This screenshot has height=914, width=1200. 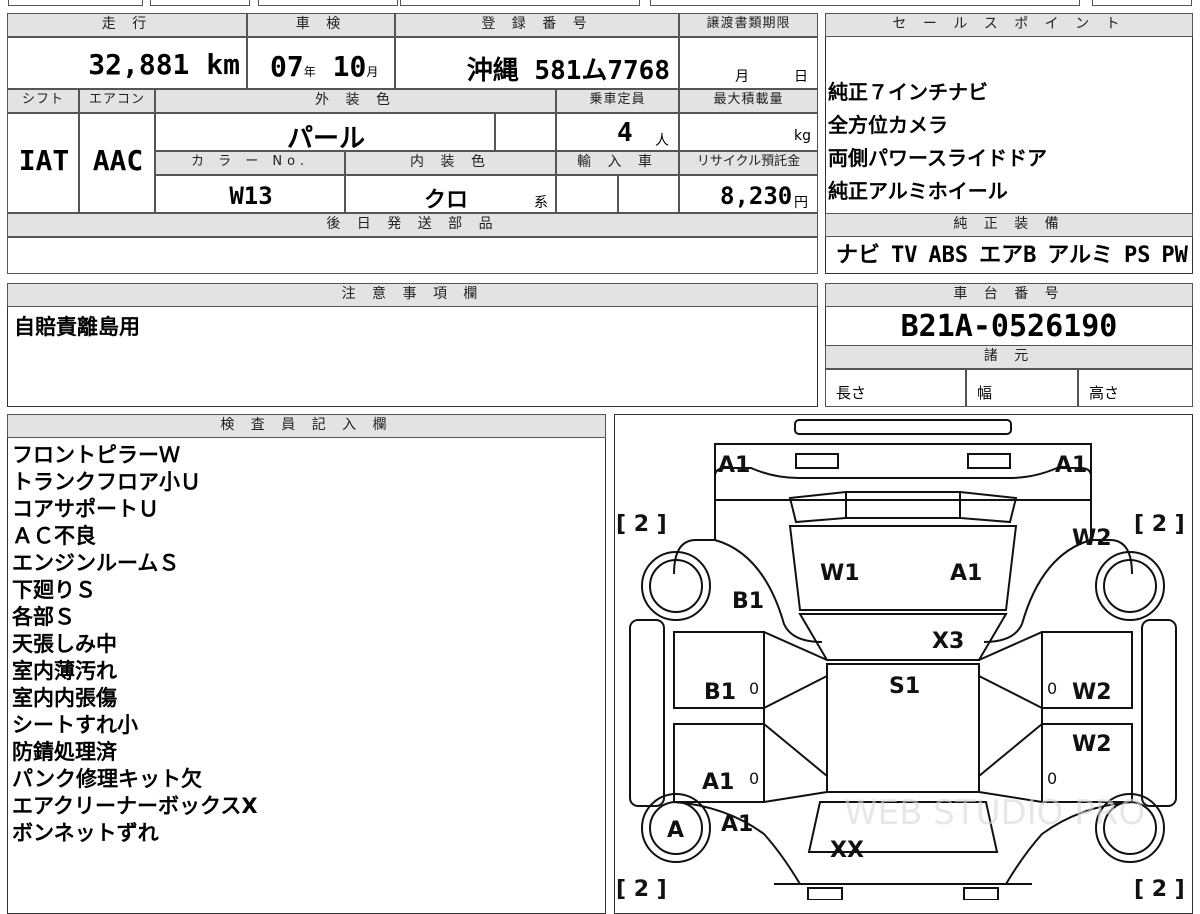 I want to click on registration-cell: 沖縄 581ム7768, so click(x=537, y=63).